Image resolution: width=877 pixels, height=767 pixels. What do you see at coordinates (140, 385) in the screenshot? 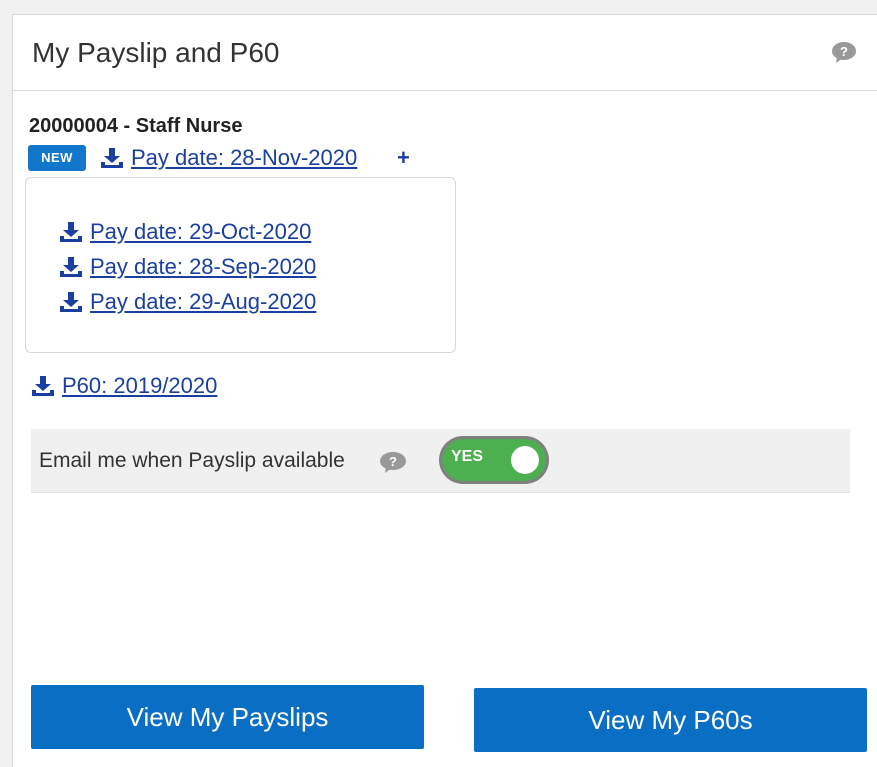
I see `p60-label: P60: 2019/2020` at bounding box center [140, 385].